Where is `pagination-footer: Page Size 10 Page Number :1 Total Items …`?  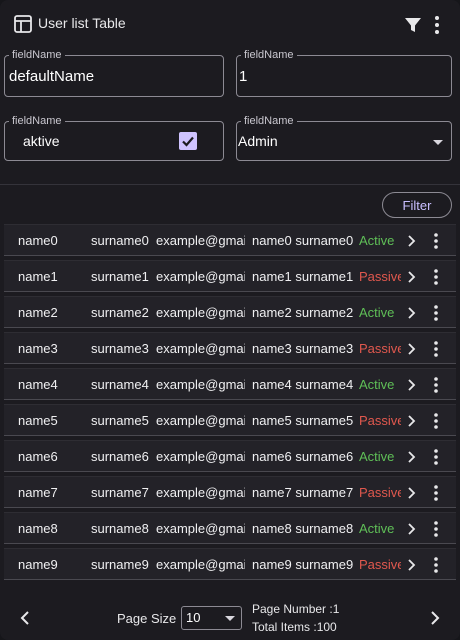
pagination-footer: Page Size 10 Page Number :1 Total Items … is located at coordinates (230, 618).